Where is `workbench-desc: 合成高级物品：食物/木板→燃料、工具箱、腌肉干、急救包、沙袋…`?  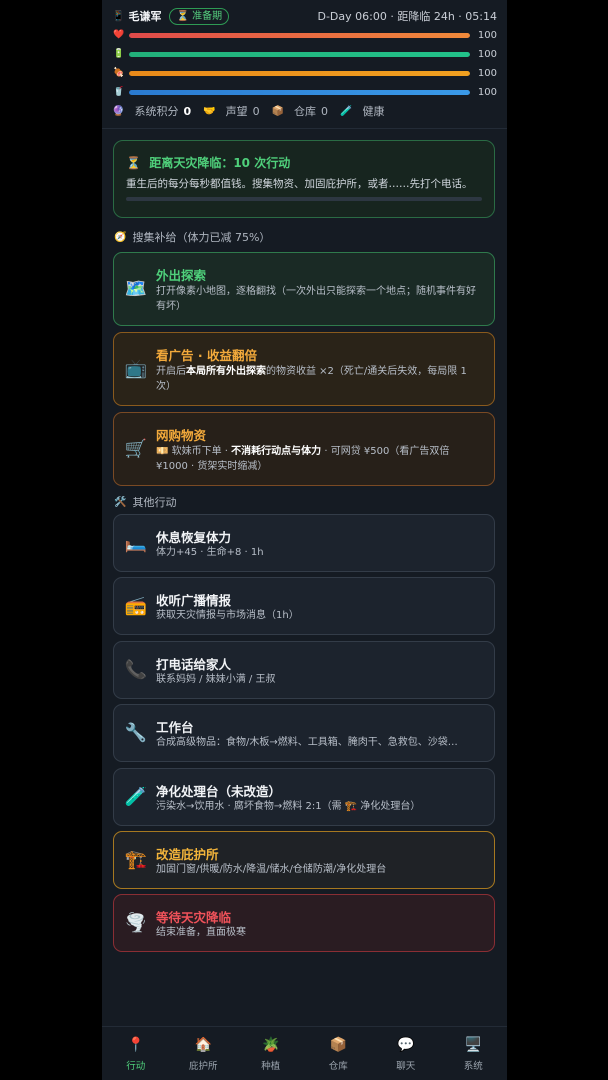 workbench-desc: 合成高级物品：食物/木板→燃料、工具箱、腌肉干、急救包、沙袋… is located at coordinates (307, 742).